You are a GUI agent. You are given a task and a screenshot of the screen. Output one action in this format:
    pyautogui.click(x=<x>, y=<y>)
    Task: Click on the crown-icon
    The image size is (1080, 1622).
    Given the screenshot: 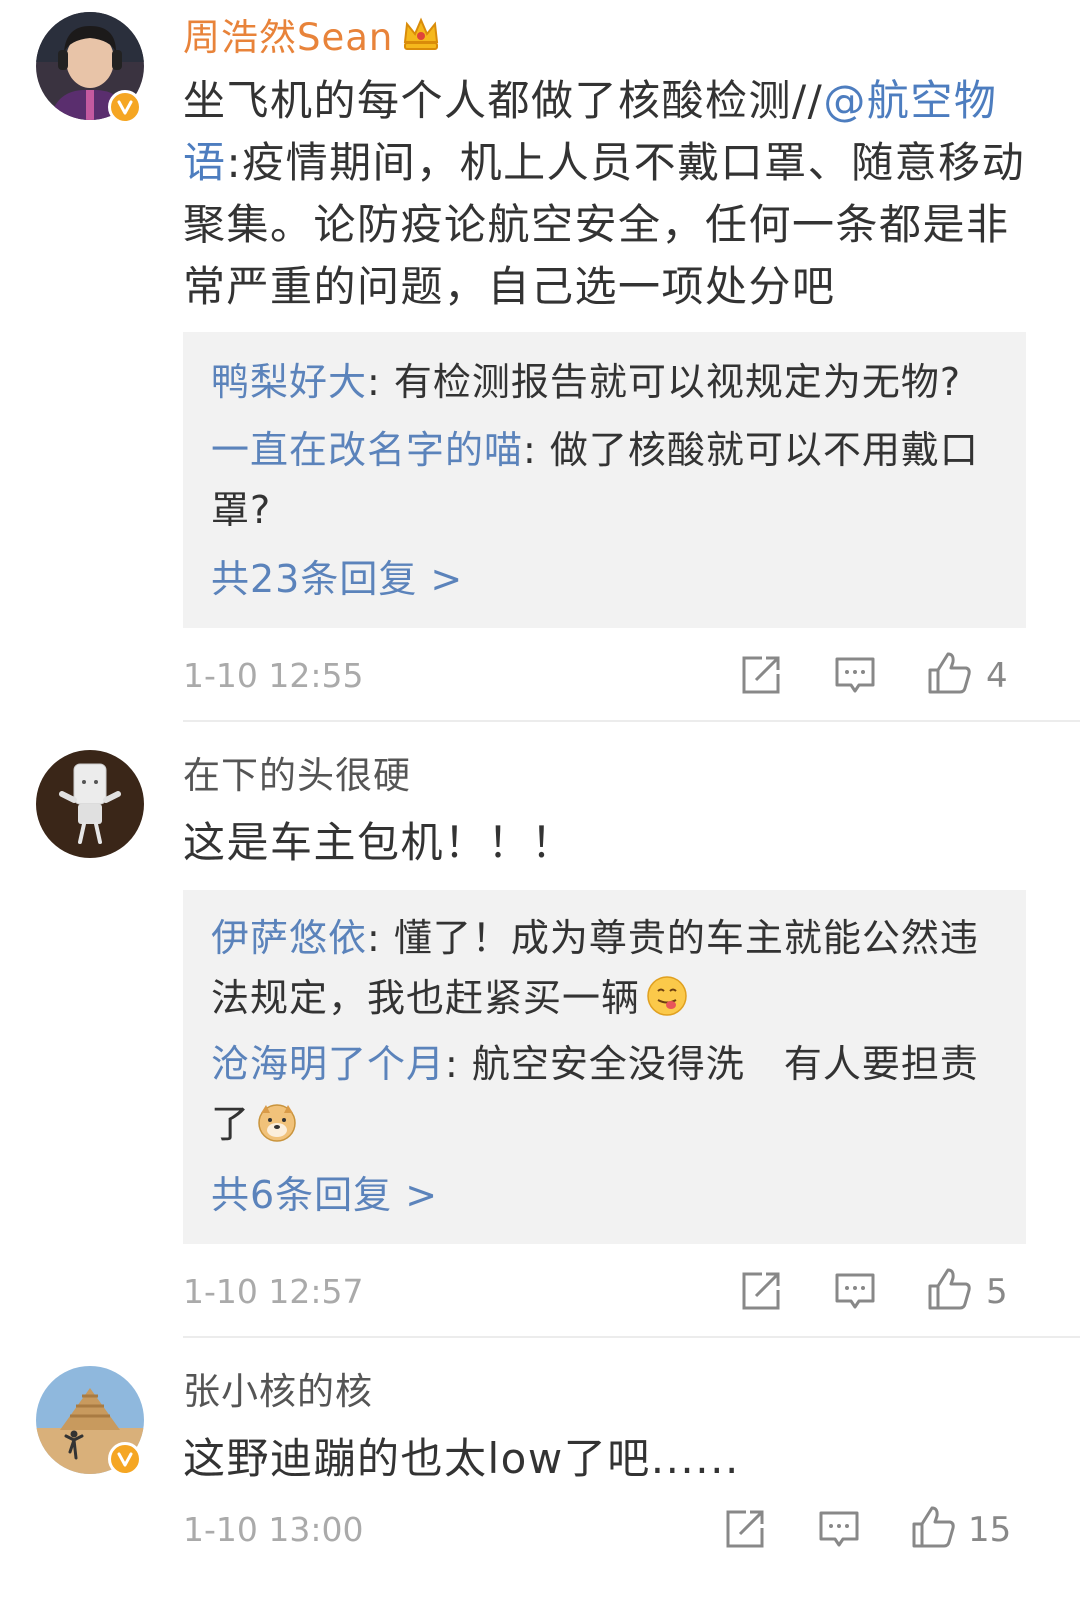 What is the action you would take?
    pyautogui.click(x=421, y=34)
    